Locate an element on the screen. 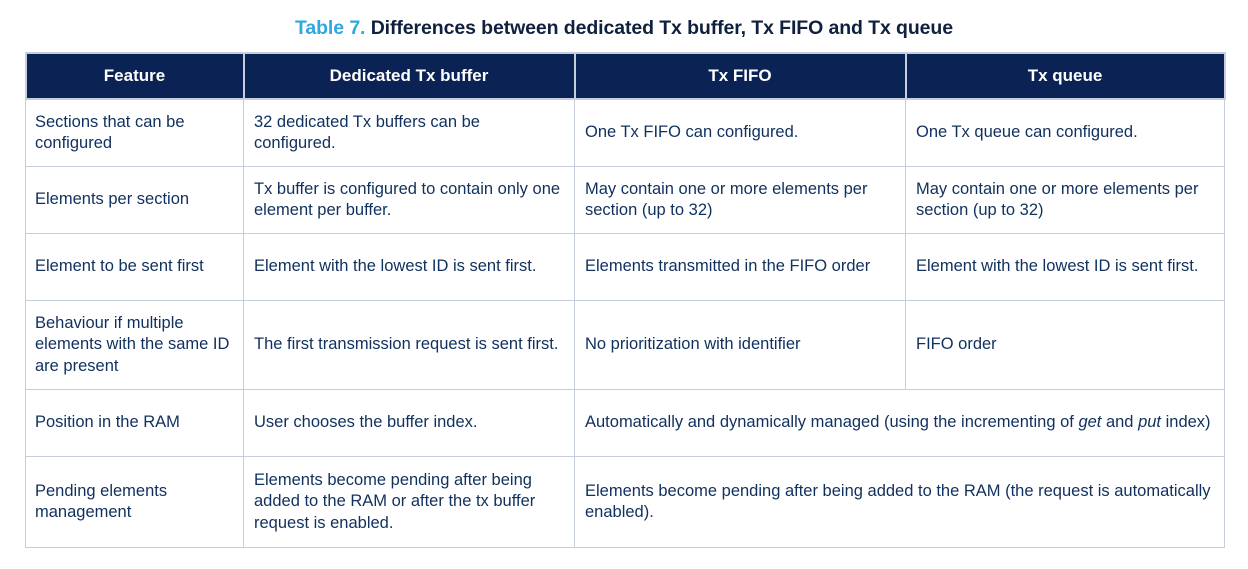 The width and height of the screenshot is (1248, 569). cell-fifo: Elements transmitted in the FIFO order is located at coordinates (740, 267).